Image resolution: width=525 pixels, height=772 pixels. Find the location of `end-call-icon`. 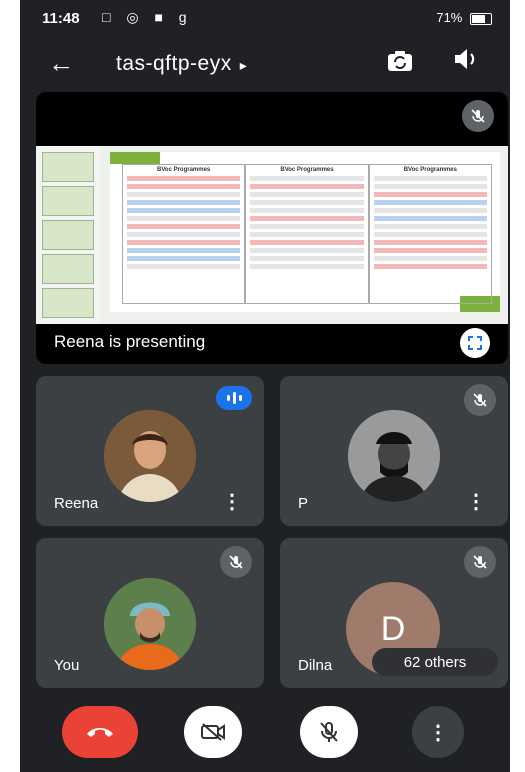

end-call-icon is located at coordinates (100, 732).